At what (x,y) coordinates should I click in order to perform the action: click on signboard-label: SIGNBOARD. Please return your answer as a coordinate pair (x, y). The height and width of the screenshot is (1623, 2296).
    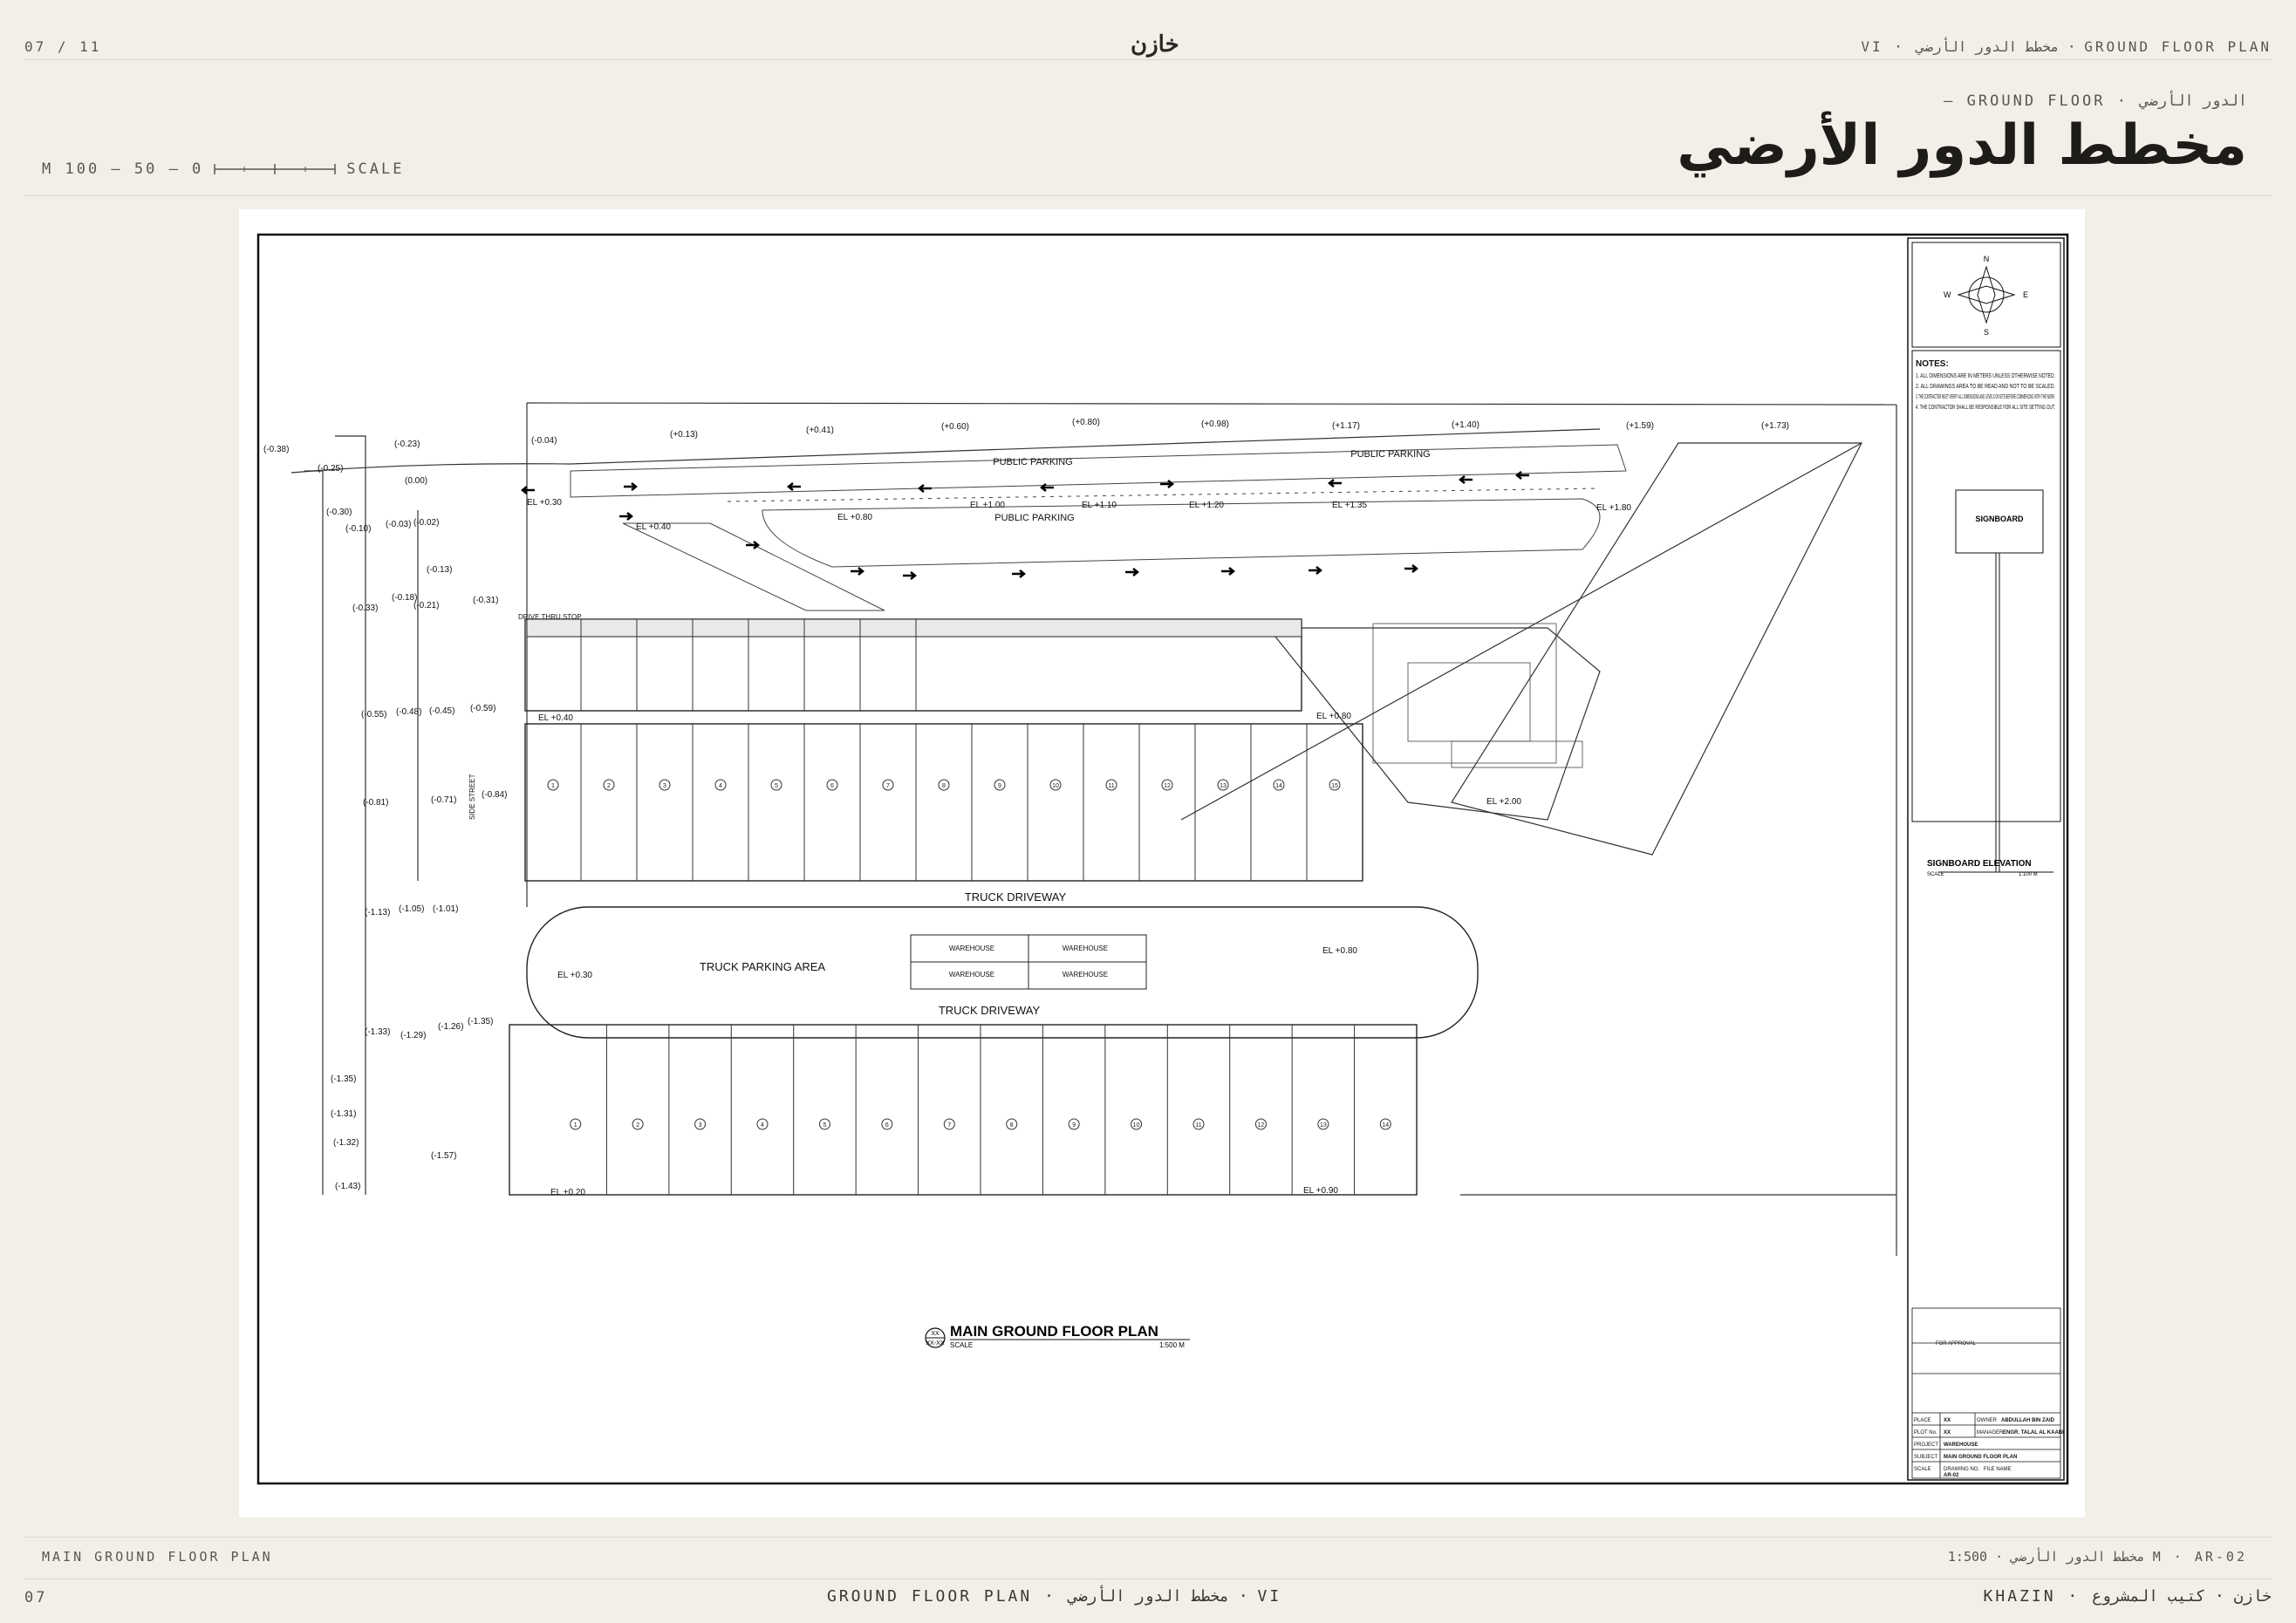
    Looking at the image, I should click on (1999, 519).